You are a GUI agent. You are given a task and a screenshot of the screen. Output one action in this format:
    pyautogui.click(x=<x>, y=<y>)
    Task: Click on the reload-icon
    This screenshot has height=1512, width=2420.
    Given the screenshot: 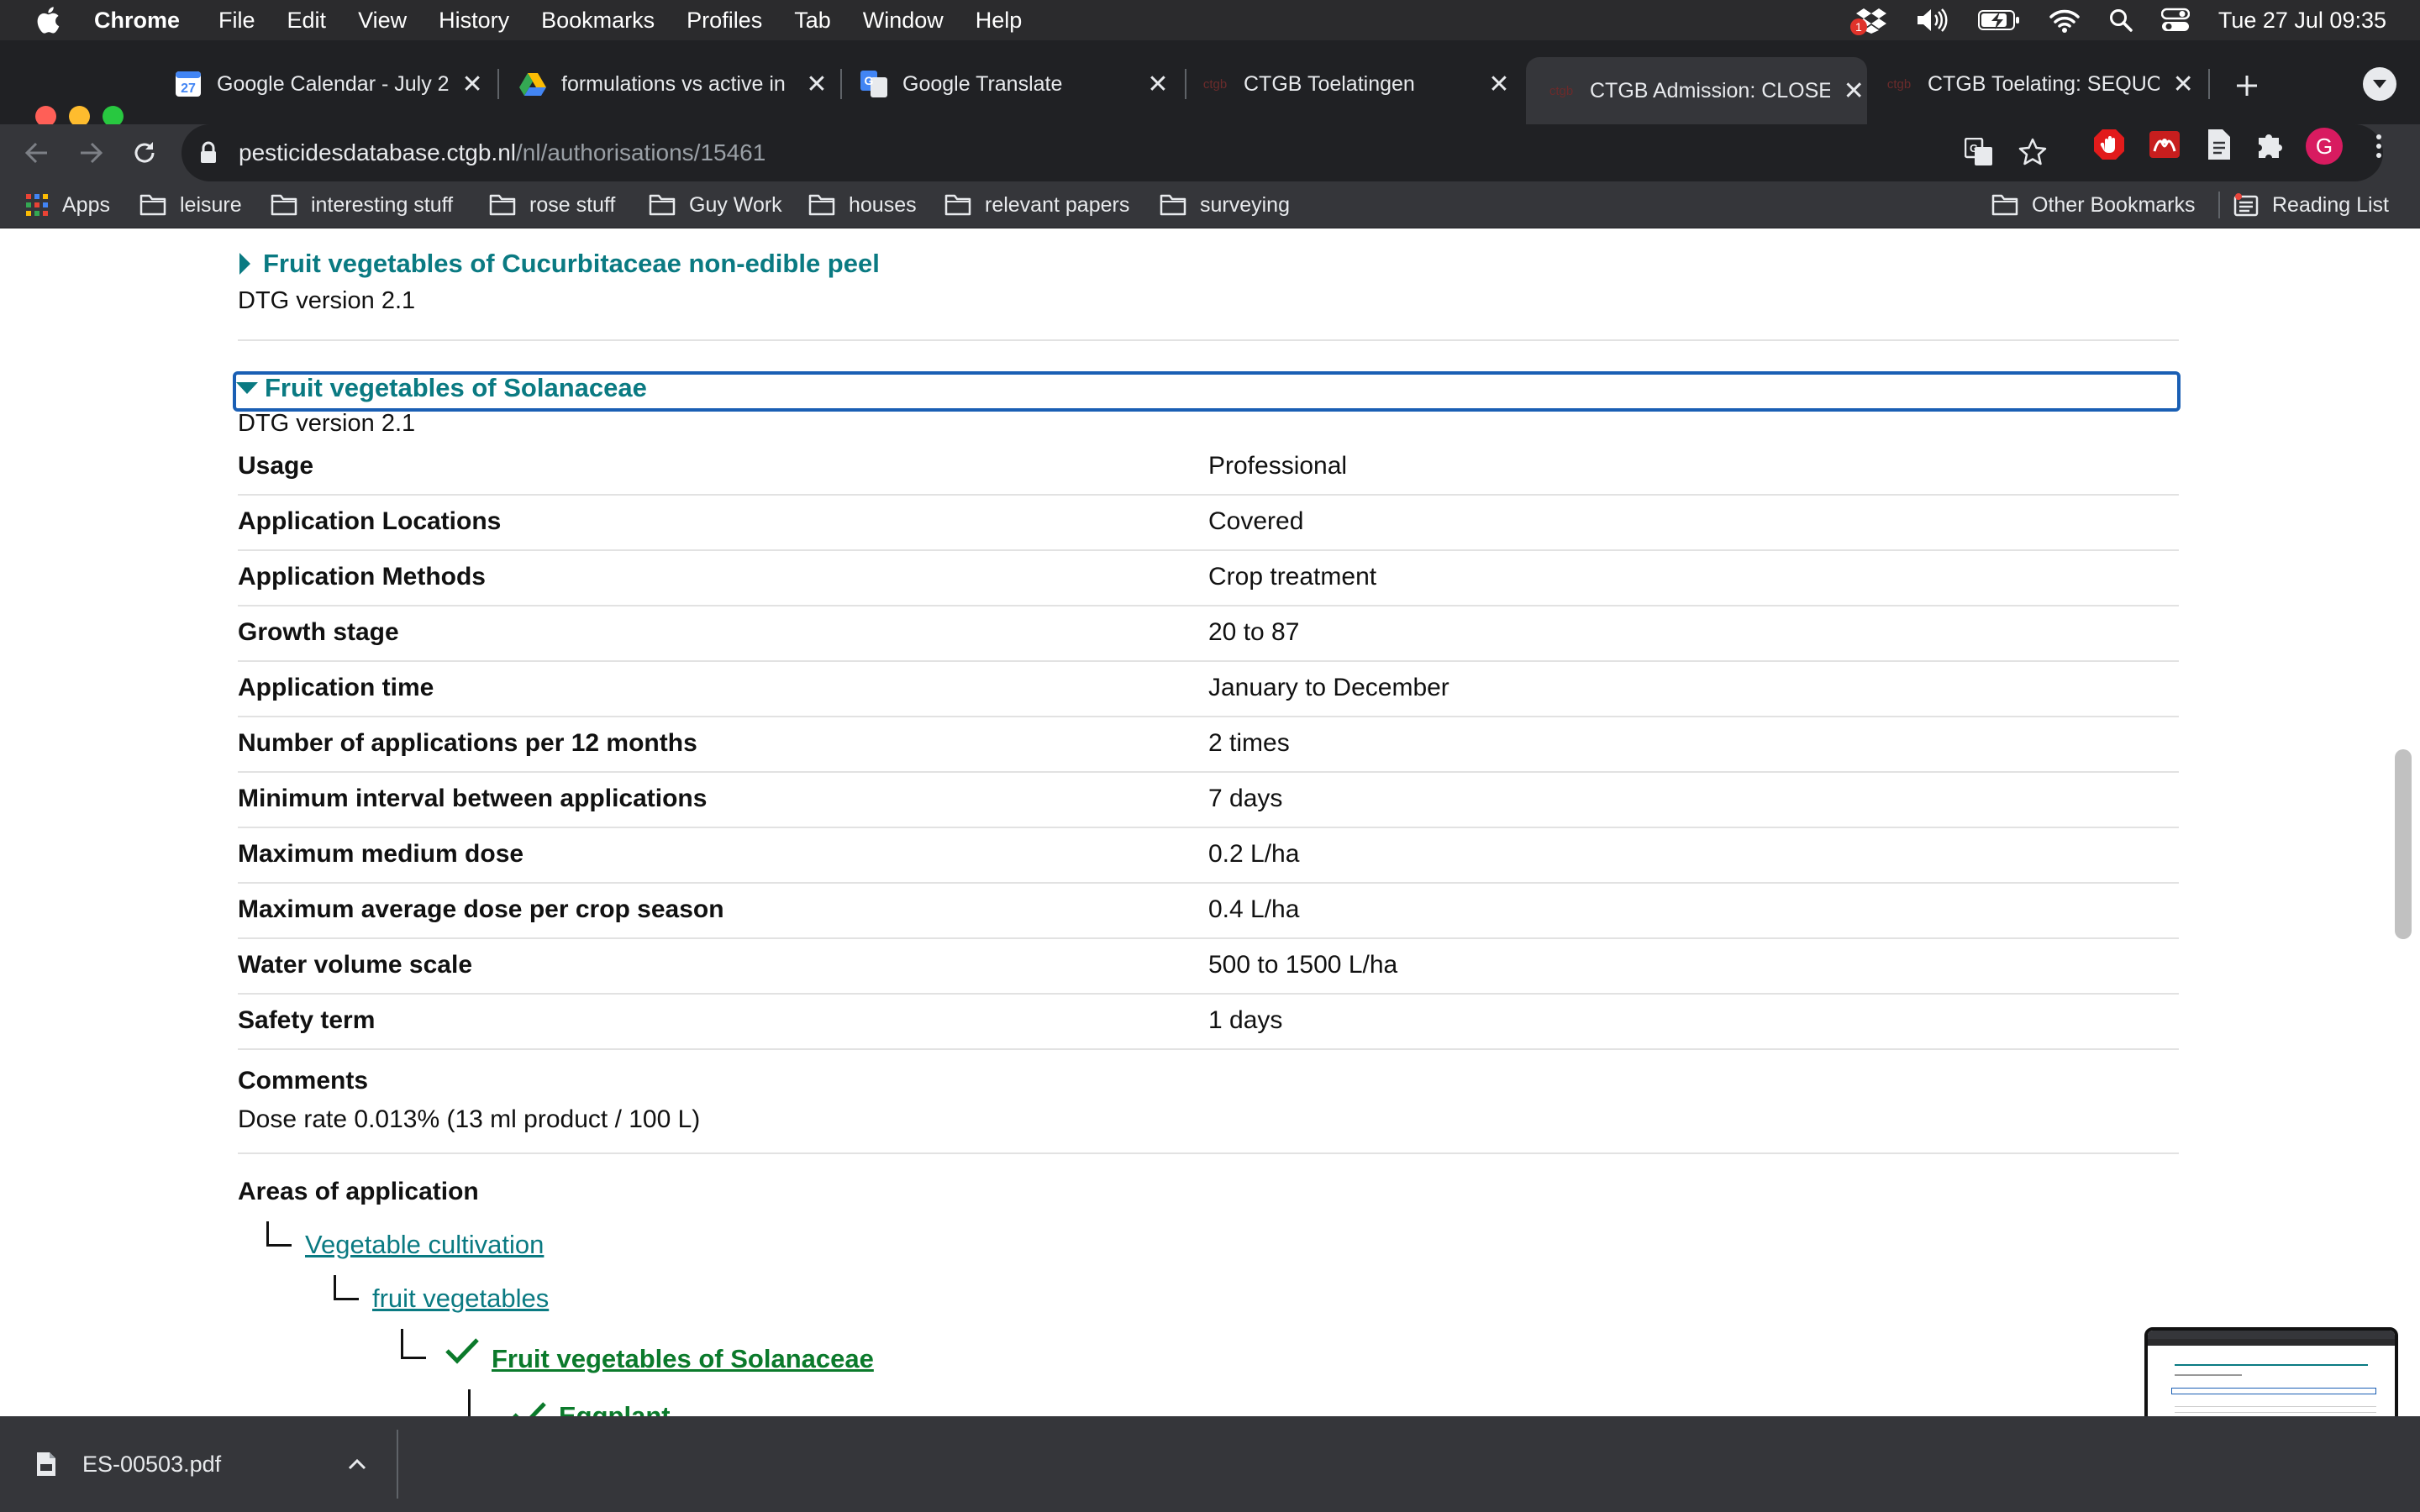 What is the action you would take?
    pyautogui.click(x=144, y=152)
    